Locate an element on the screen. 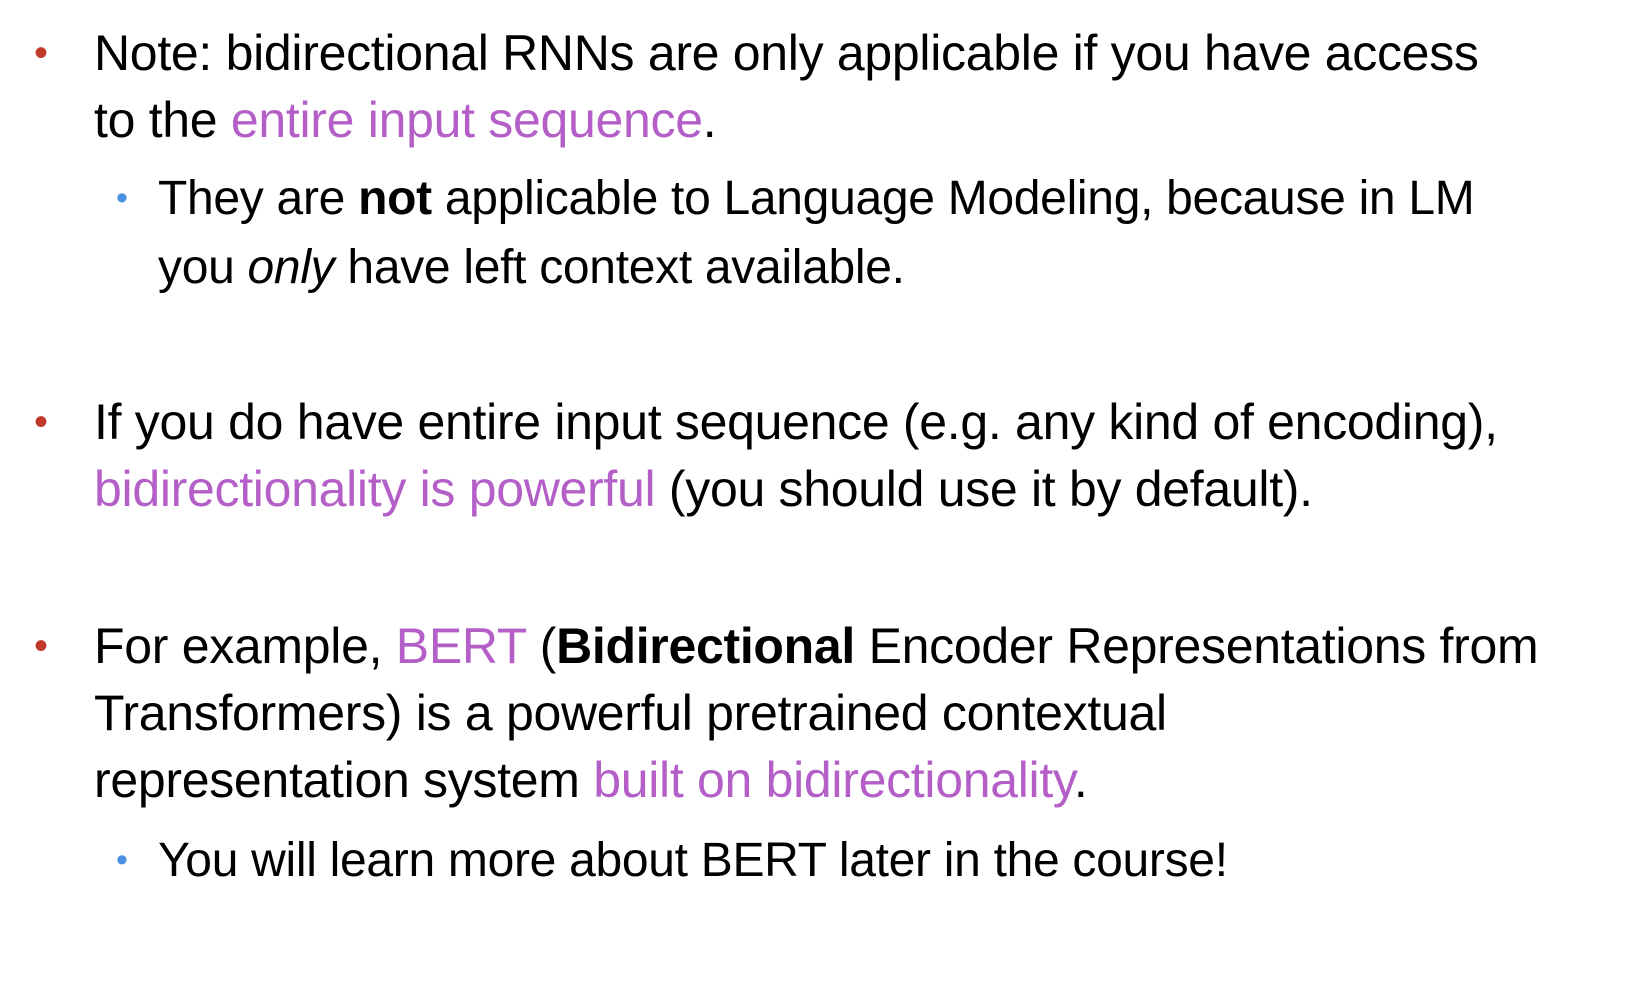 The height and width of the screenshot is (990, 1636). text: you is located at coordinates (203, 267).